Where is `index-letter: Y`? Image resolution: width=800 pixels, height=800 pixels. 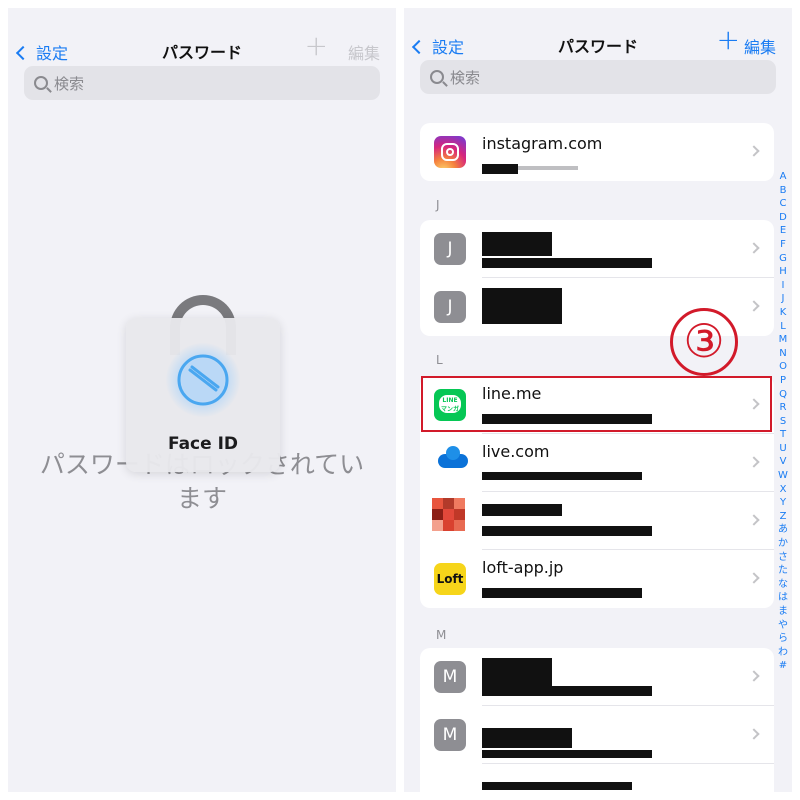 index-letter: Y is located at coordinates (783, 503).